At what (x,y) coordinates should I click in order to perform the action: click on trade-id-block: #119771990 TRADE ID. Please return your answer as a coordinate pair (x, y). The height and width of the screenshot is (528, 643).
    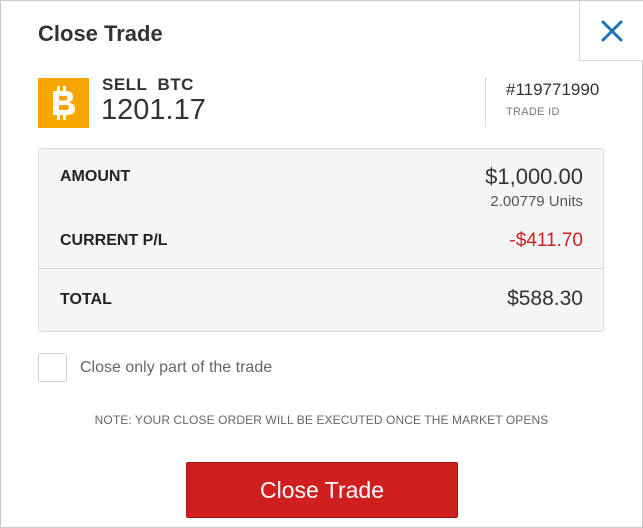
    Looking at the image, I should click on (542, 102).